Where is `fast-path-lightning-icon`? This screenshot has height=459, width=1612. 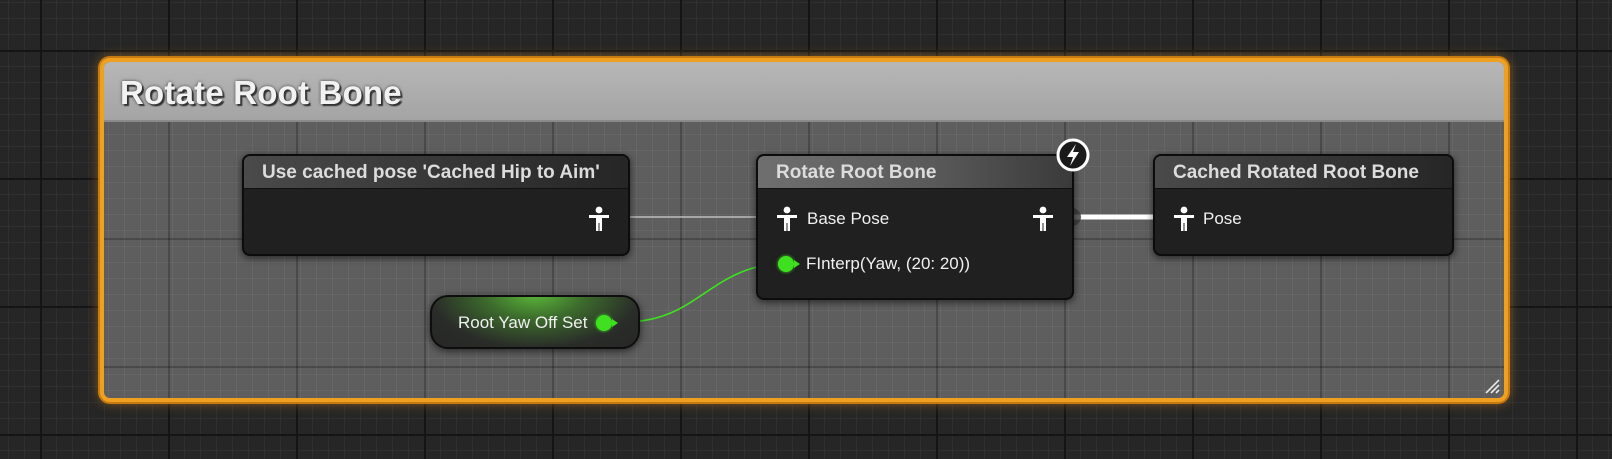 fast-path-lightning-icon is located at coordinates (1073, 155).